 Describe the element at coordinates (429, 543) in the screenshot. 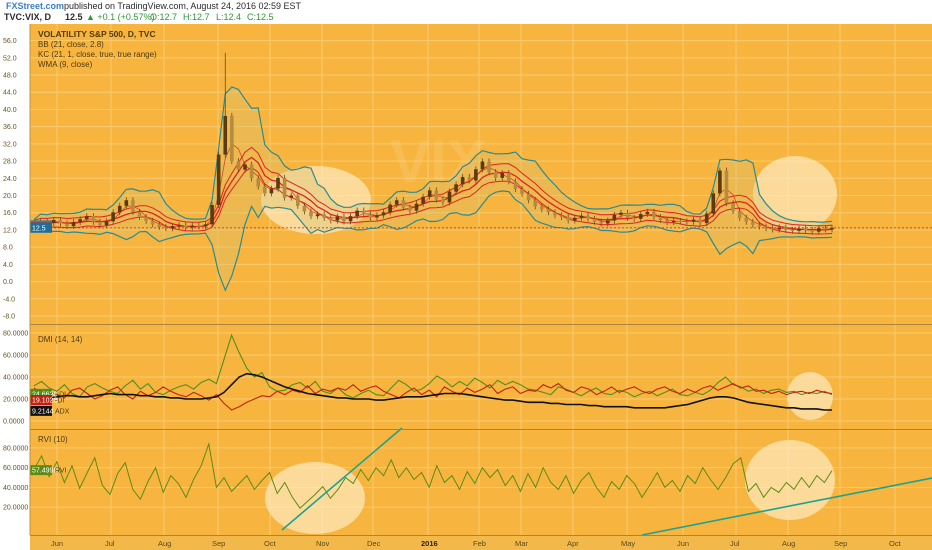

I see `x-tick-label: 2016` at that location.